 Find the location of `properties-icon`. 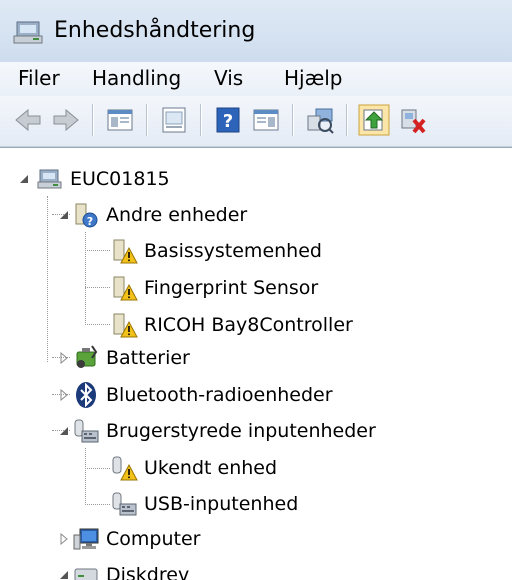

properties-icon is located at coordinates (174, 120).